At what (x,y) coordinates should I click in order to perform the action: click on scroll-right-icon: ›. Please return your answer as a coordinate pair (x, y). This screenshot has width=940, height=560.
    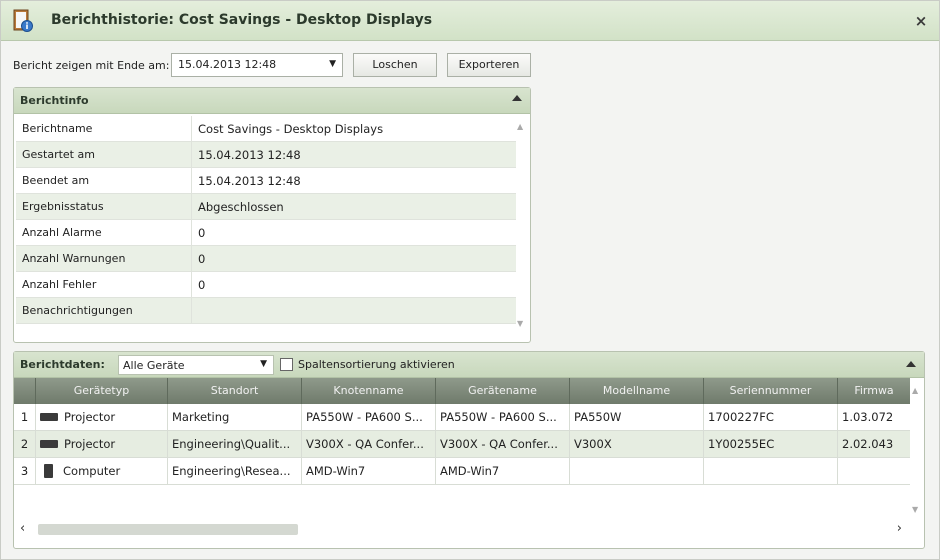
    Looking at the image, I should click on (899, 528).